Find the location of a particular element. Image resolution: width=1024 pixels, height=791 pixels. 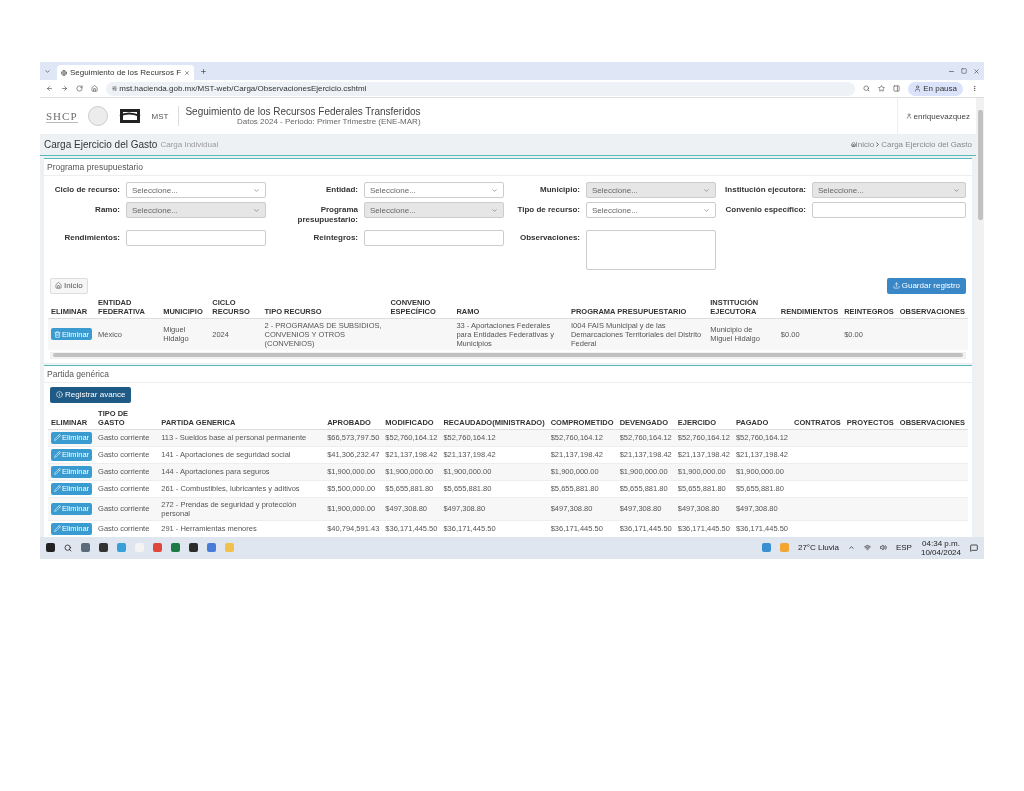

panel-heading: Partida genérica is located at coordinates (508, 374).